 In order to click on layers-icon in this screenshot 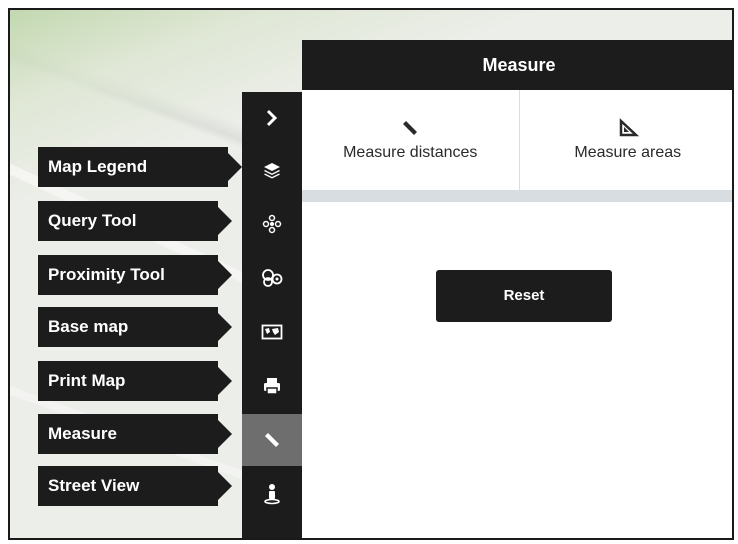, I will do `click(272, 171)`.